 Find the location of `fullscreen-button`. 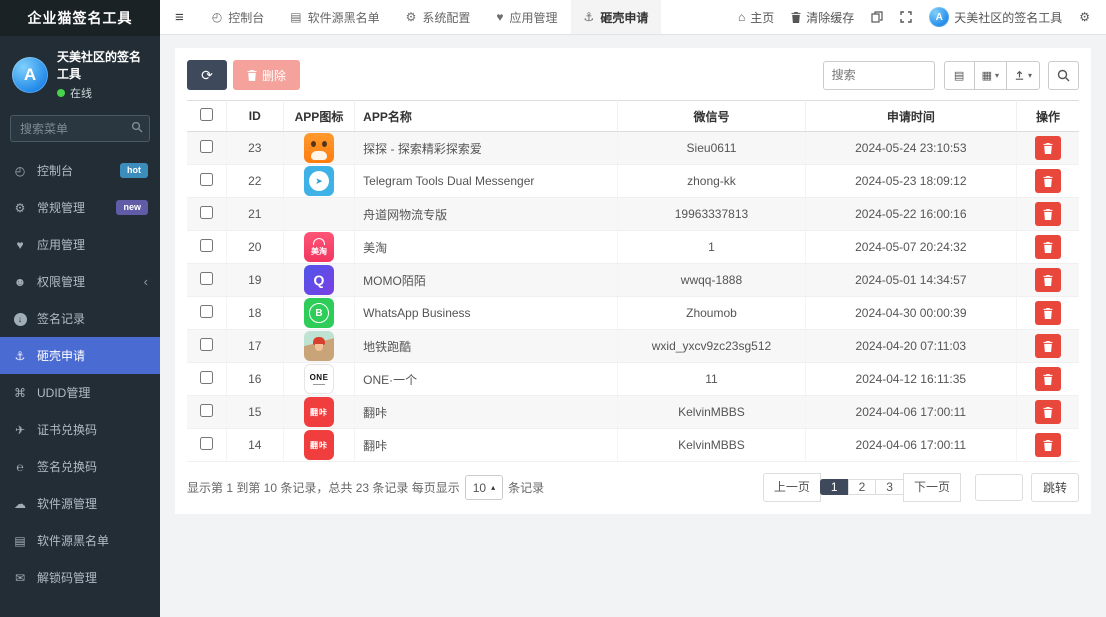

fullscreen-button is located at coordinates (906, 17).